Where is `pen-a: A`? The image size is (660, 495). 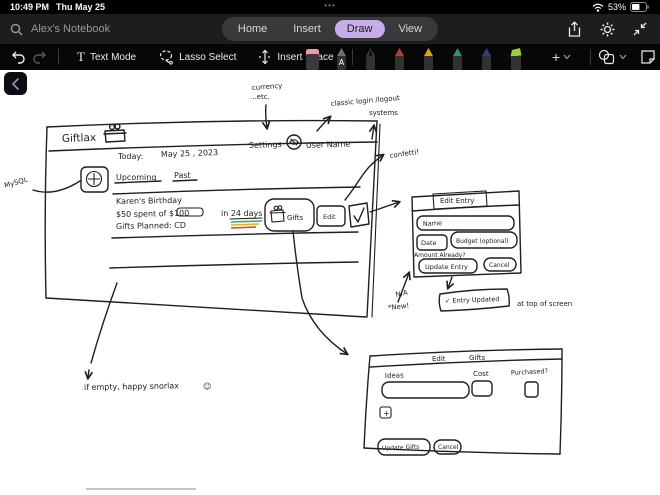
pen-a: A is located at coordinates (341, 59).